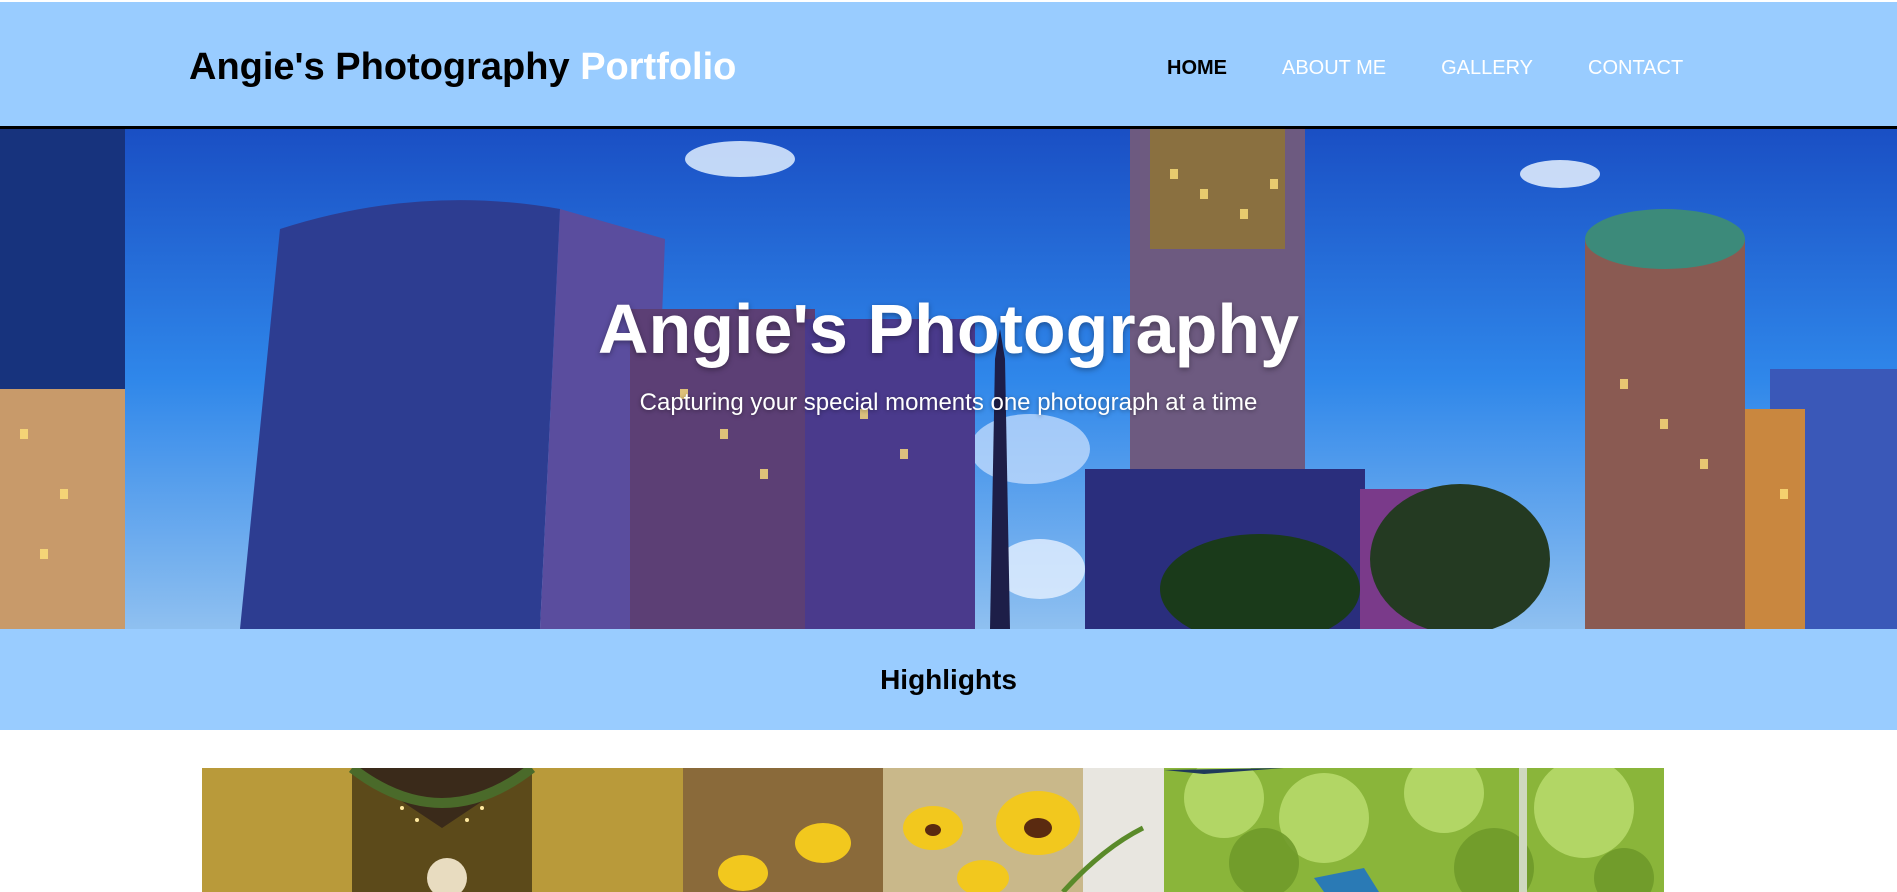 The width and height of the screenshot is (1897, 892). I want to click on nav-home-link: HOME, so click(1197, 68).